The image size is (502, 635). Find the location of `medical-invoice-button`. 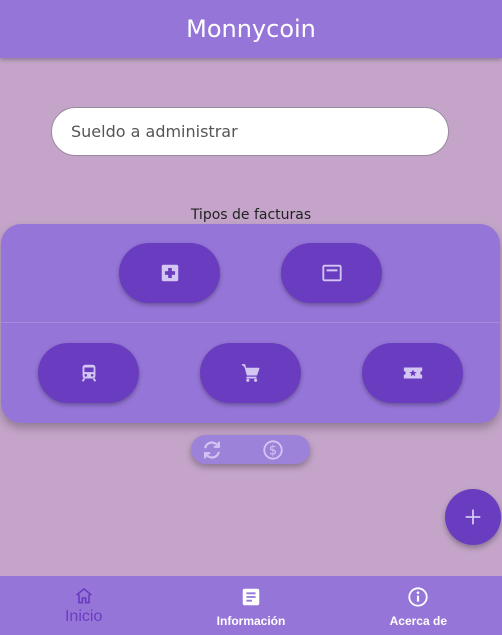

medical-invoice-button is located at coordinates (169, 273).